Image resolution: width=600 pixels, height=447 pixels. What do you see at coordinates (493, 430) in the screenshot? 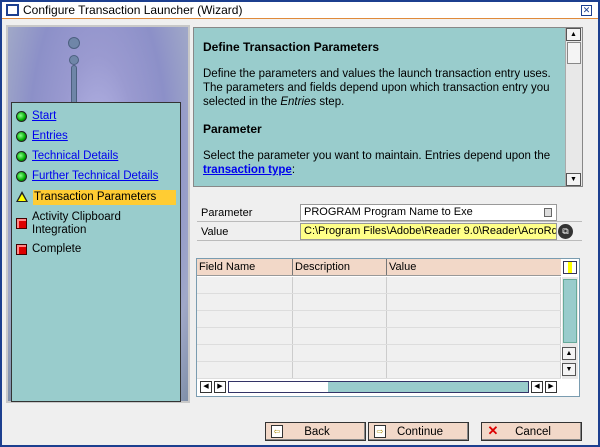
I see `cancel-x-icon: ✕` at bounding box center [493, 430].